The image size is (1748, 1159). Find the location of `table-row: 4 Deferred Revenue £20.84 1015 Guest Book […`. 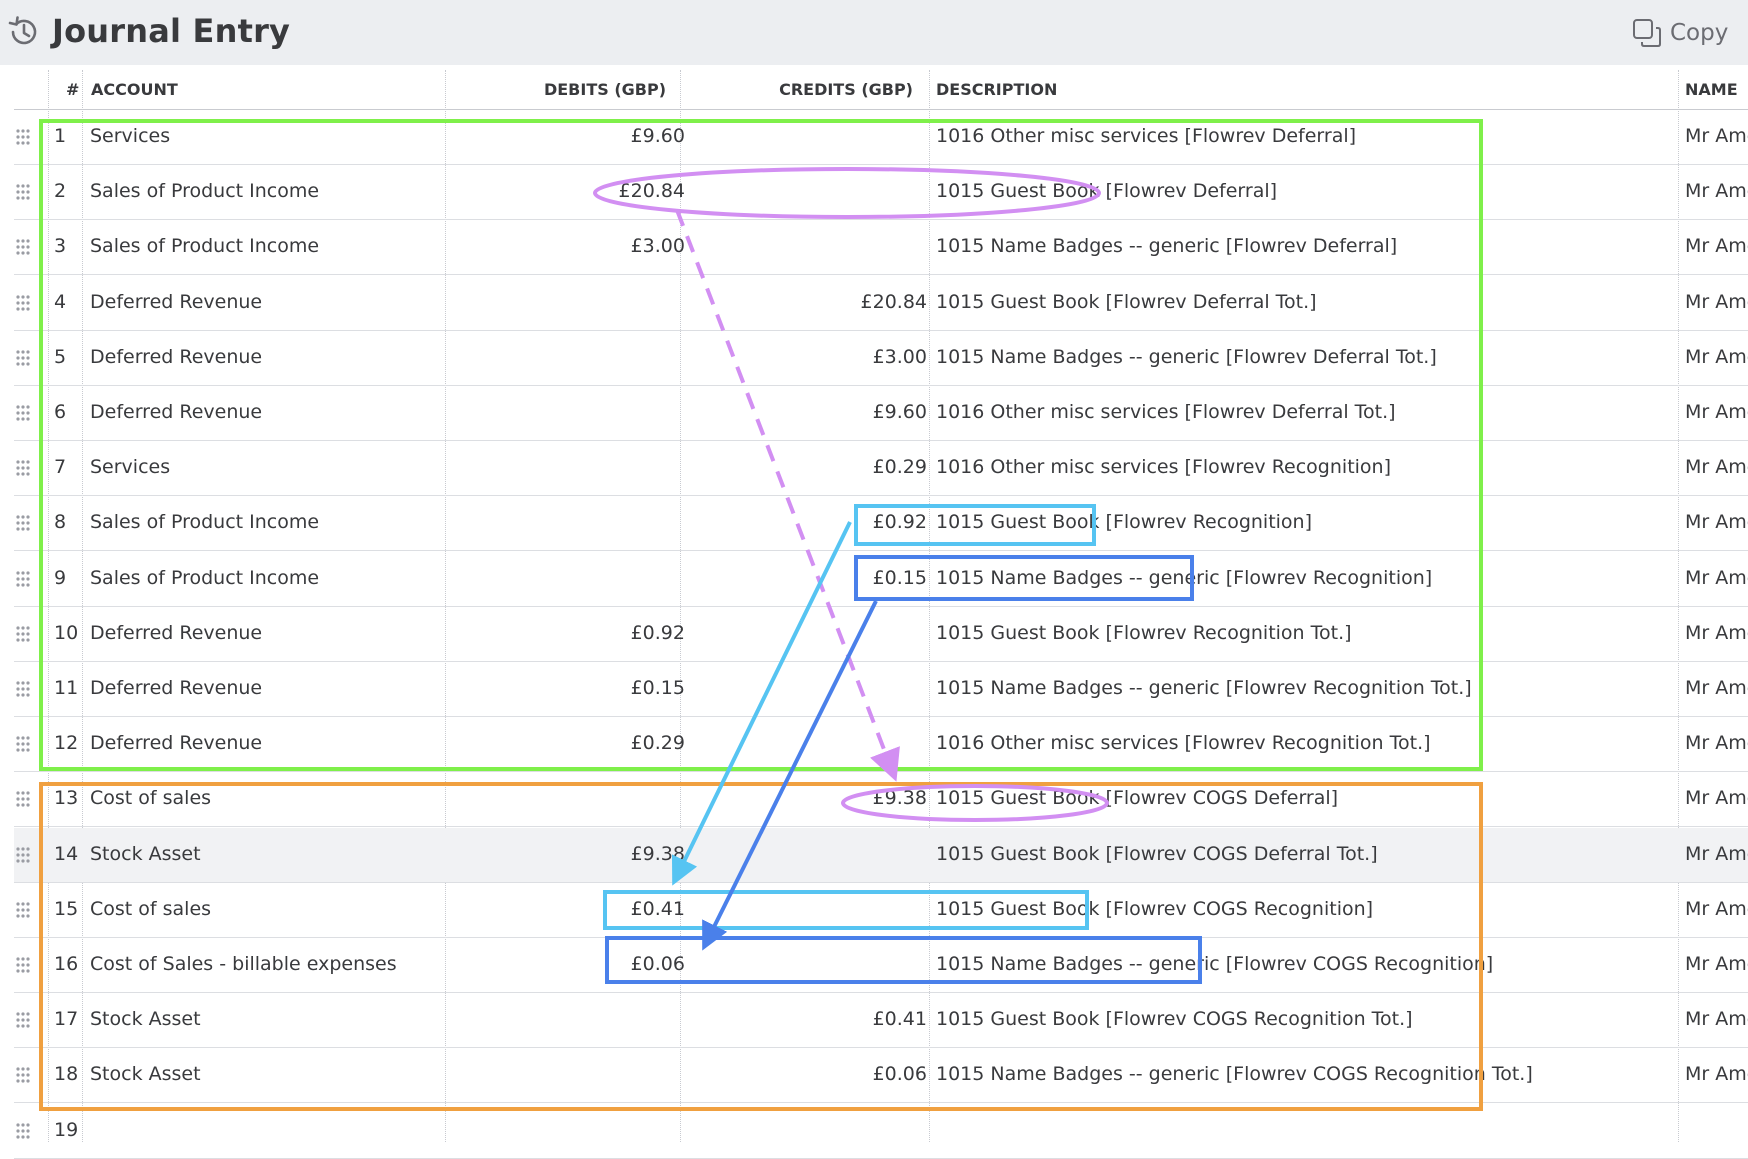

table-row: 4 Deferred Revenue £20.84 1015 Guest Book [… is located at coordinates (881, 303).